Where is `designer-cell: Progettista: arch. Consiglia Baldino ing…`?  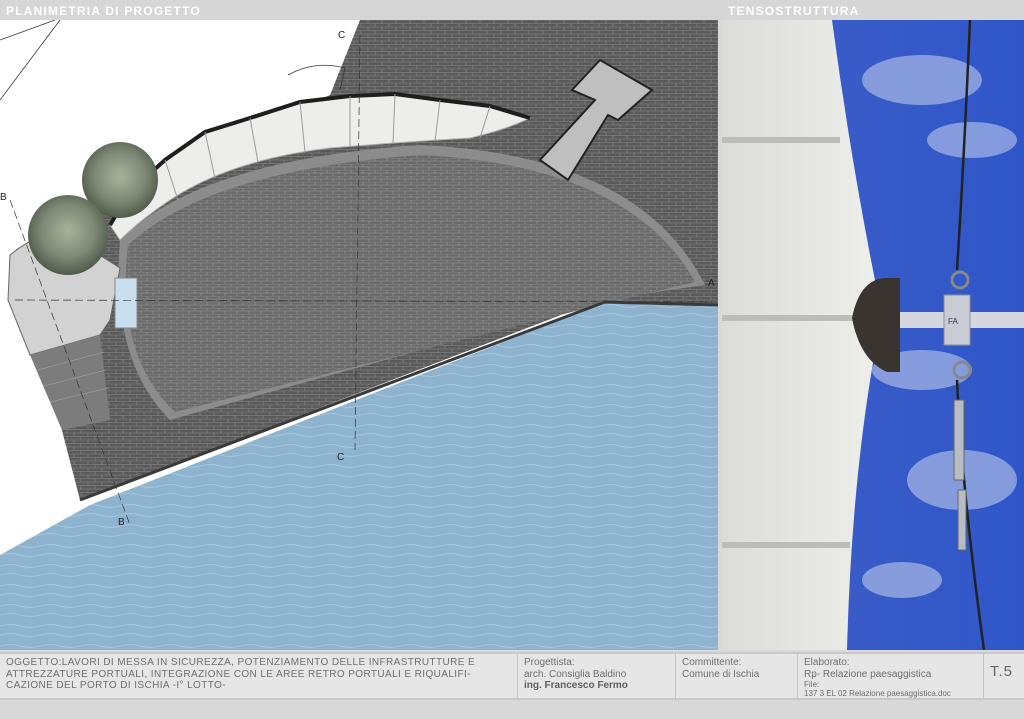 designer-cell: Progettista: arch. Consiglia Baldino ing… is located at coordinates (597, 676).